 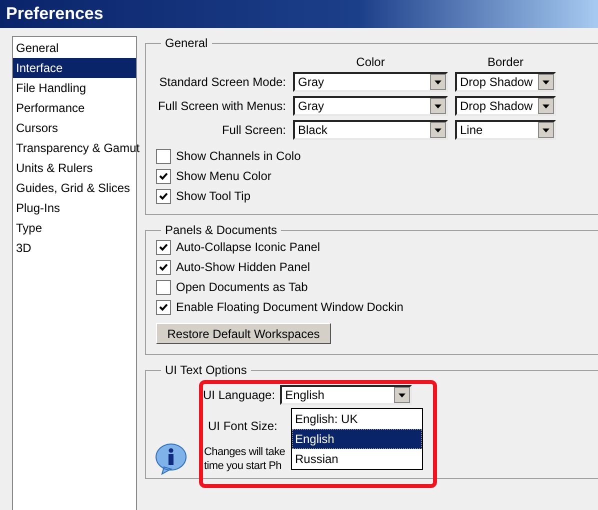 I want to click on restore-button: Restore Default Workspaces, so click(x=243, y=333).